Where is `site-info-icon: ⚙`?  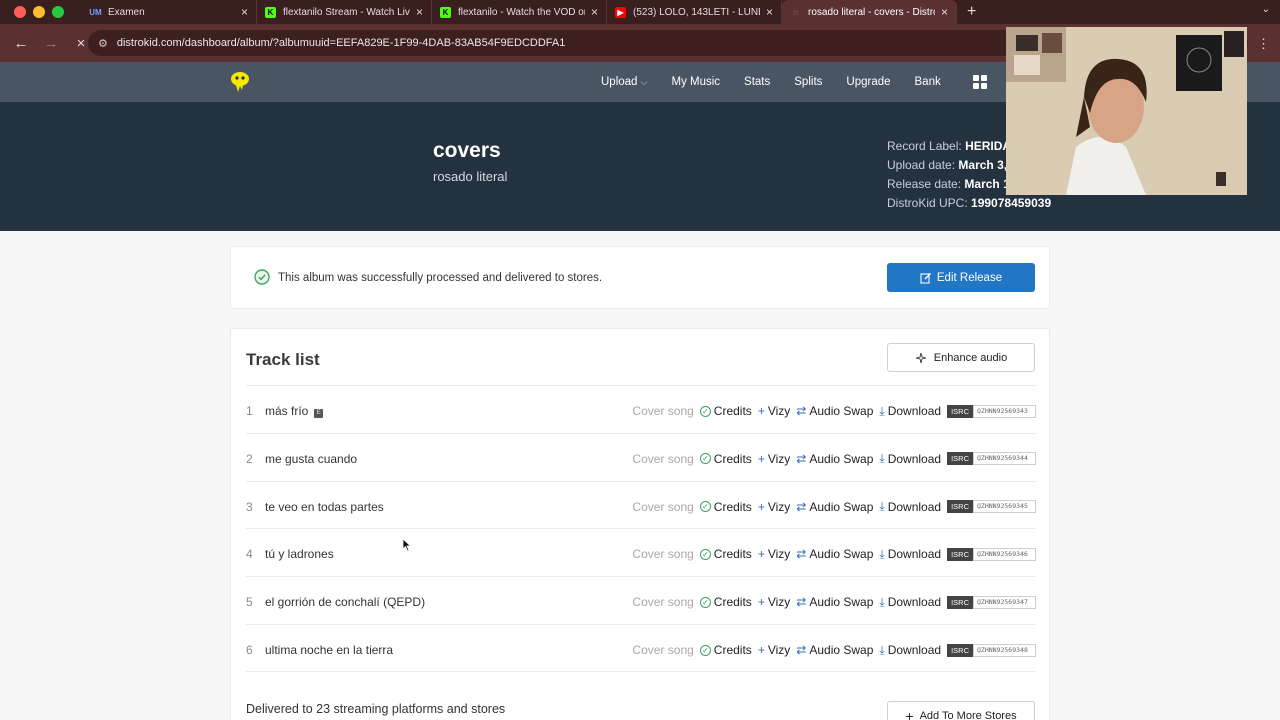 site-info-icon: ⚙ is located at coordinates (103, 43).